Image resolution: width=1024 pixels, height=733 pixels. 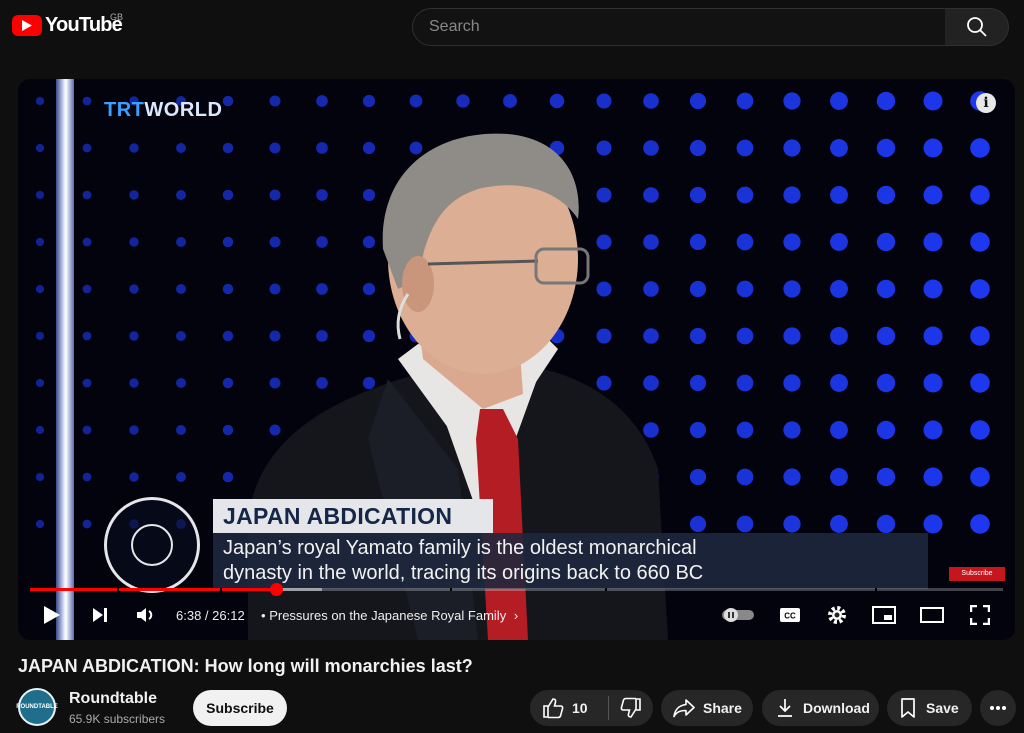 I want to click on youtube-logo: YouTube GB, so click(x=68, y=24).